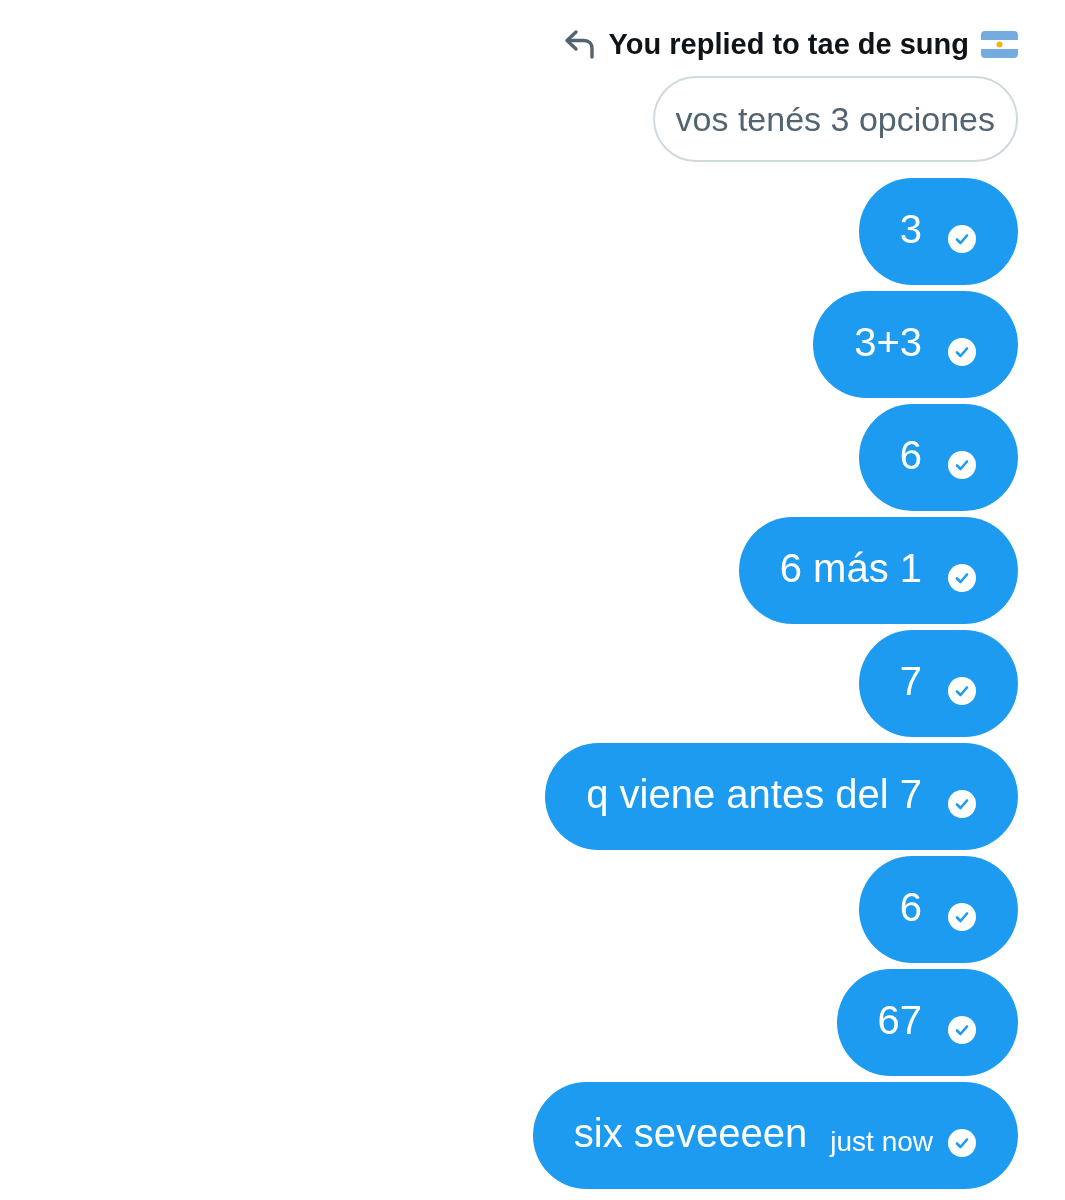  Describe the element at coordinates (835, 119) in the screenshot. I see `quoted-message: vos tenés 3 opciones` at that location.